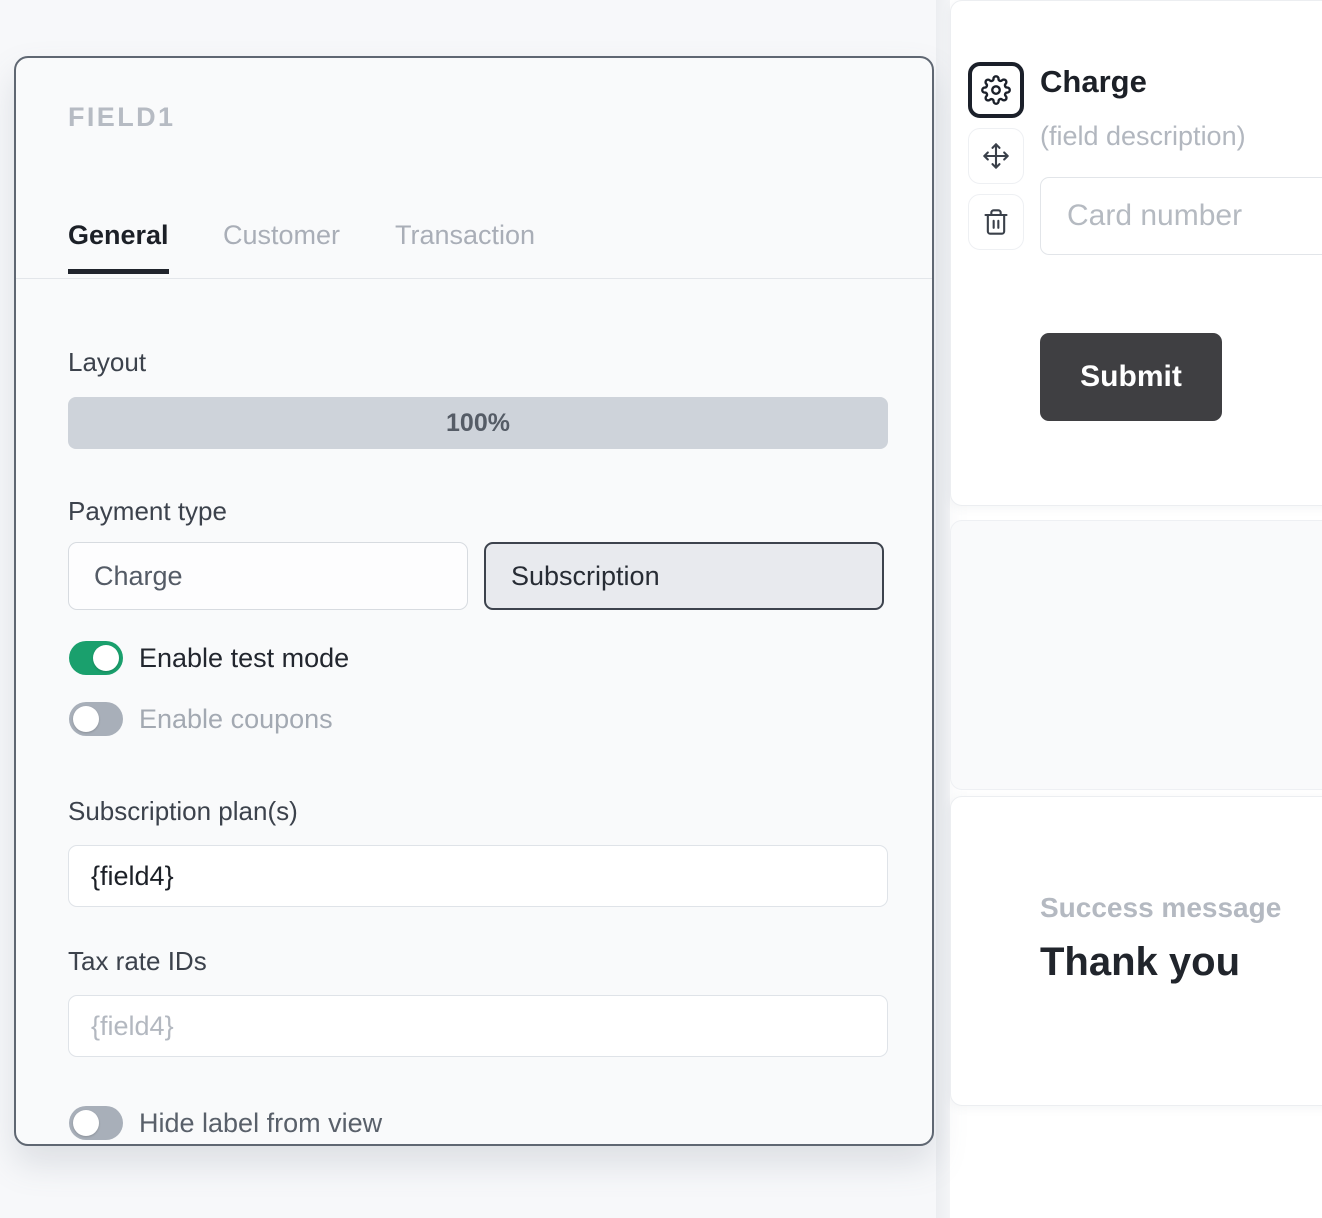 The width and height of the screenshot is (1322, 1218). I want to click on field-settings-button, so click(996, 90).